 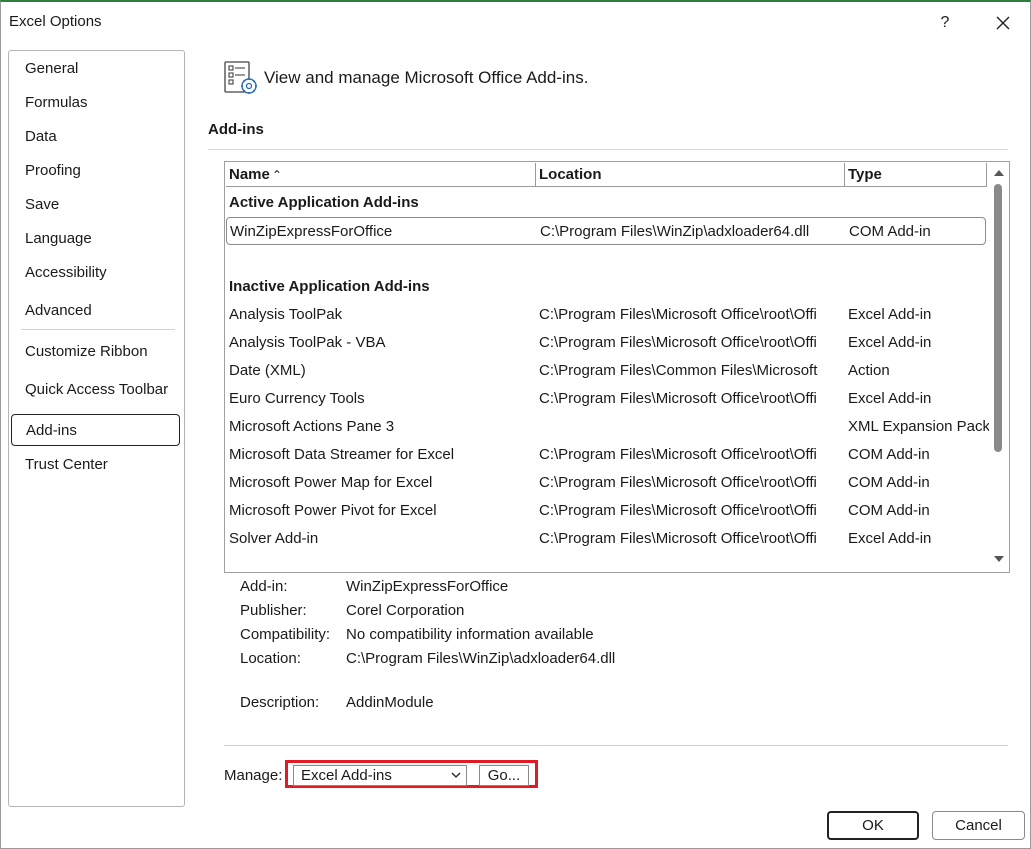 What do you see at coordinates (381, 175) in the screenshot?
I see `column-header-name: Name ⌃` at bounding box center [381, 175].